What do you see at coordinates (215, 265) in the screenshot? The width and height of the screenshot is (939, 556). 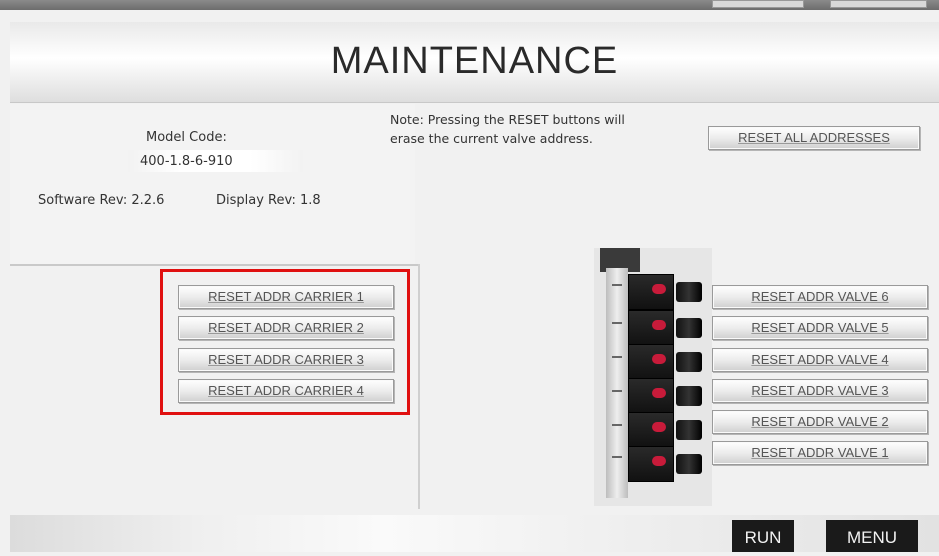 I see `panel-divider-horizontal` at bounding box center [215, 265].